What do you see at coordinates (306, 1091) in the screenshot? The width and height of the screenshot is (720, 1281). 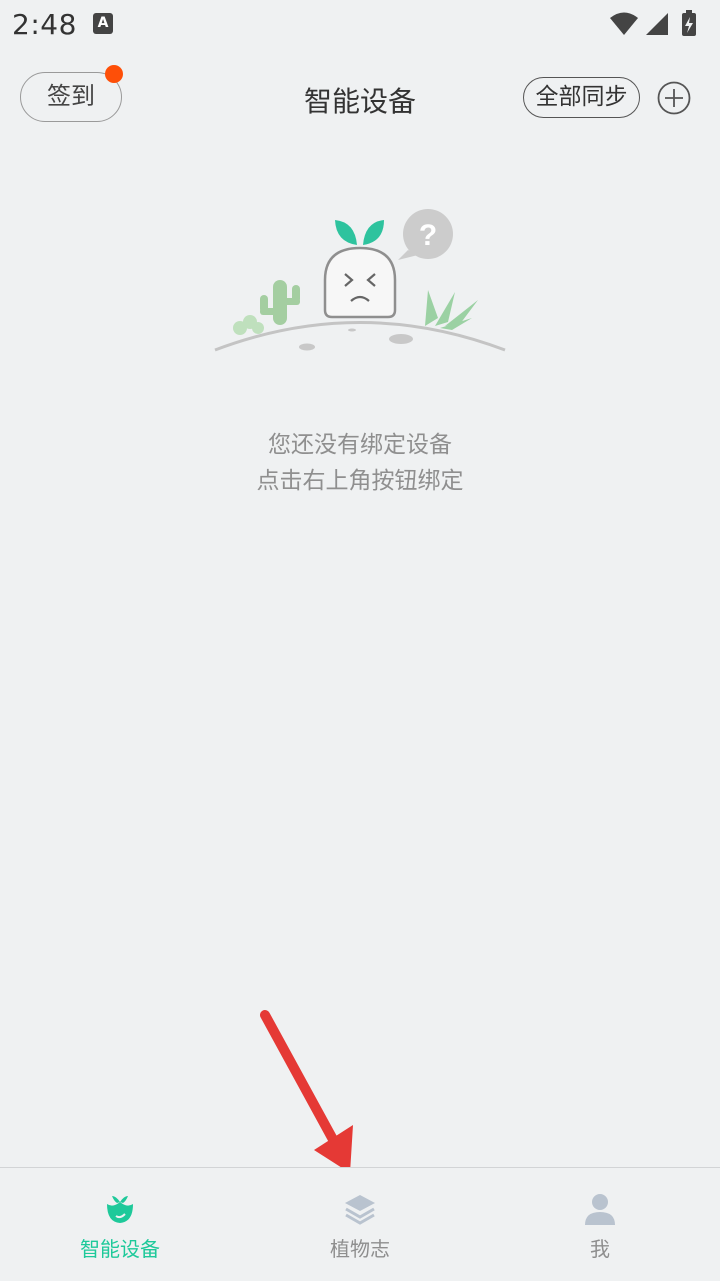 I see `annotation-arrow` at bounding box center [306, 1091].